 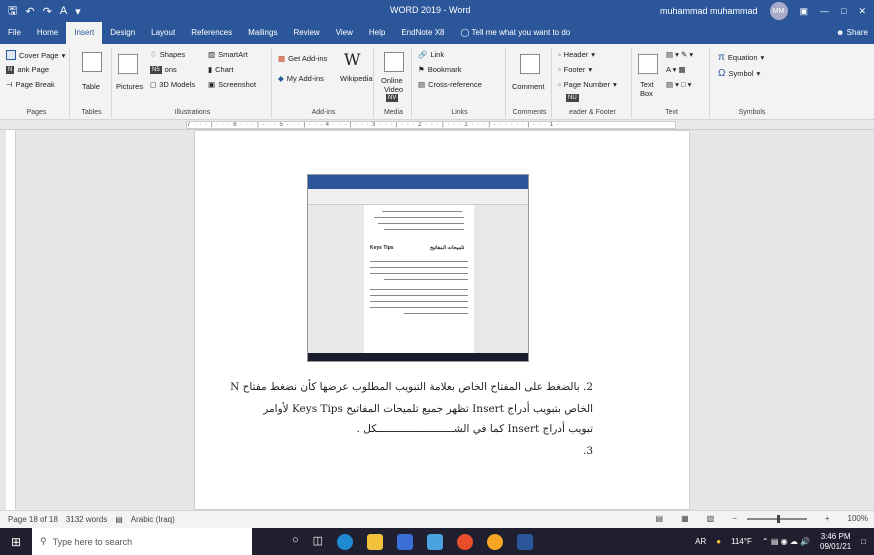 What do you see at coordinates (78, 11) in the screenshot?
I see `customize-icon: ▾` at bounding box center [78, 11].